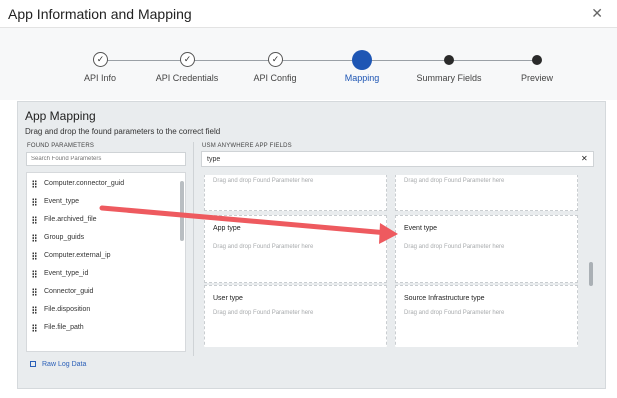  I want to click on field-name: User type, so click(228, 298).